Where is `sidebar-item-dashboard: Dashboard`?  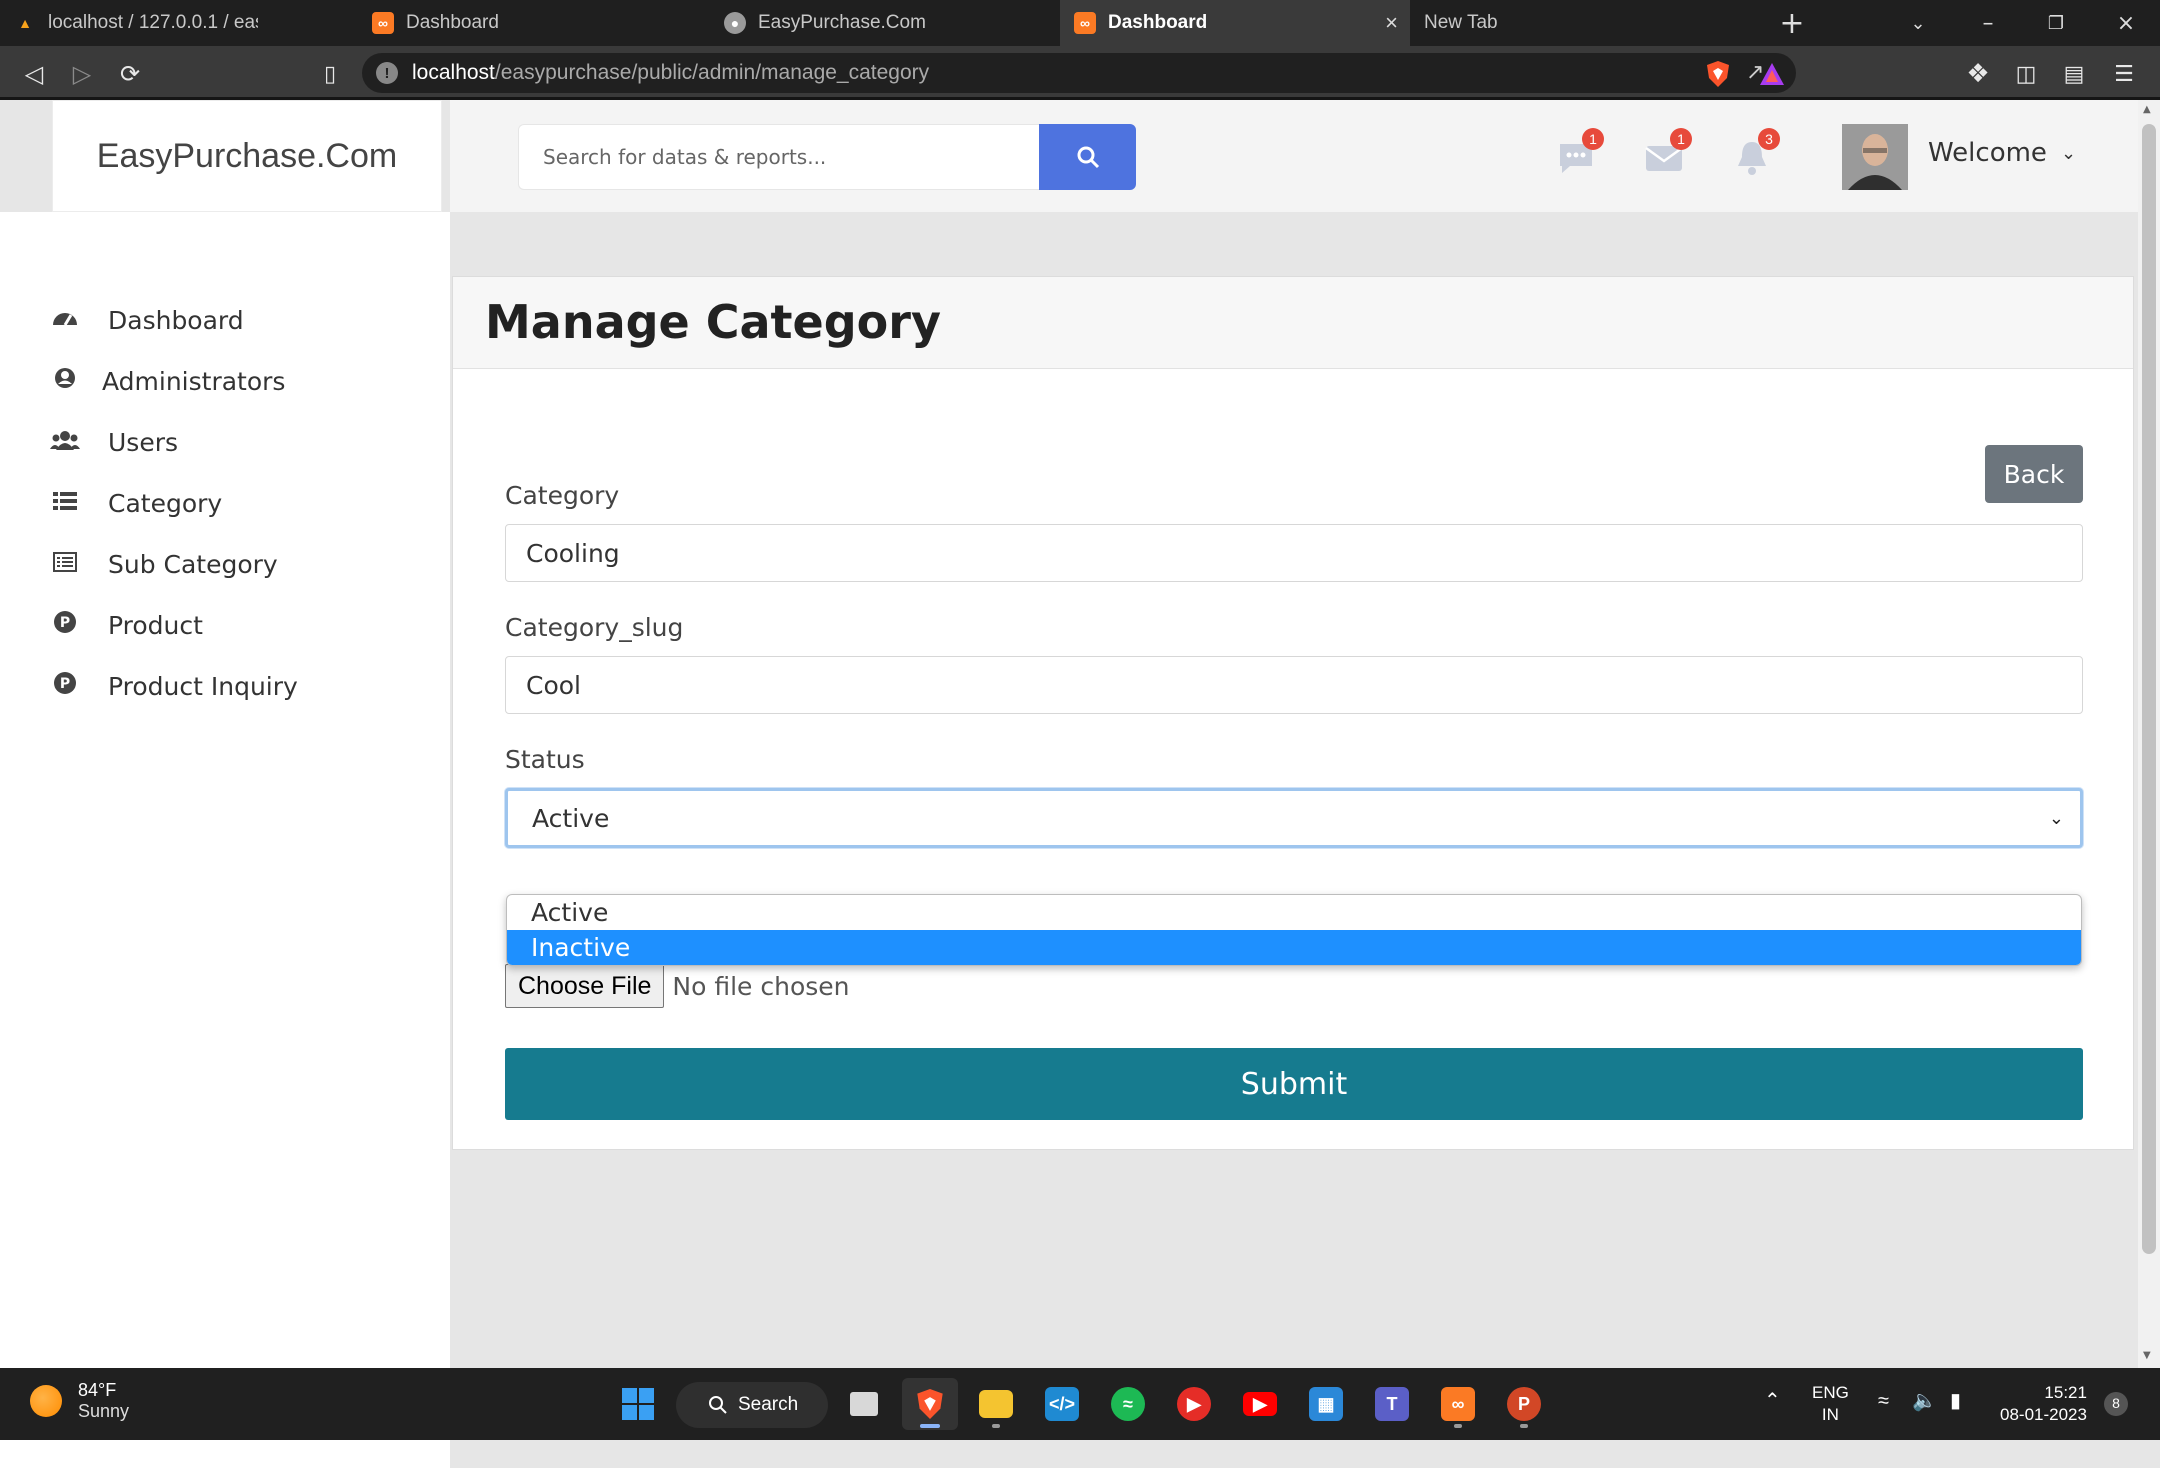
sidebar-item-dashboard: Dashboard is located at coordinates (147, 320).